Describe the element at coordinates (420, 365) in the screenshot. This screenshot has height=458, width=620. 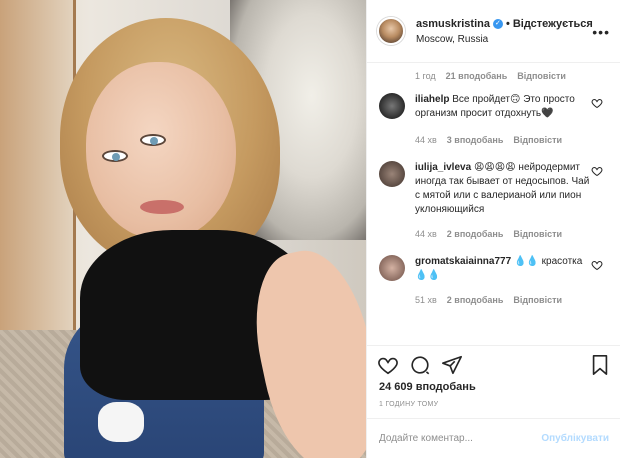
I see `comment-icon` at that location.